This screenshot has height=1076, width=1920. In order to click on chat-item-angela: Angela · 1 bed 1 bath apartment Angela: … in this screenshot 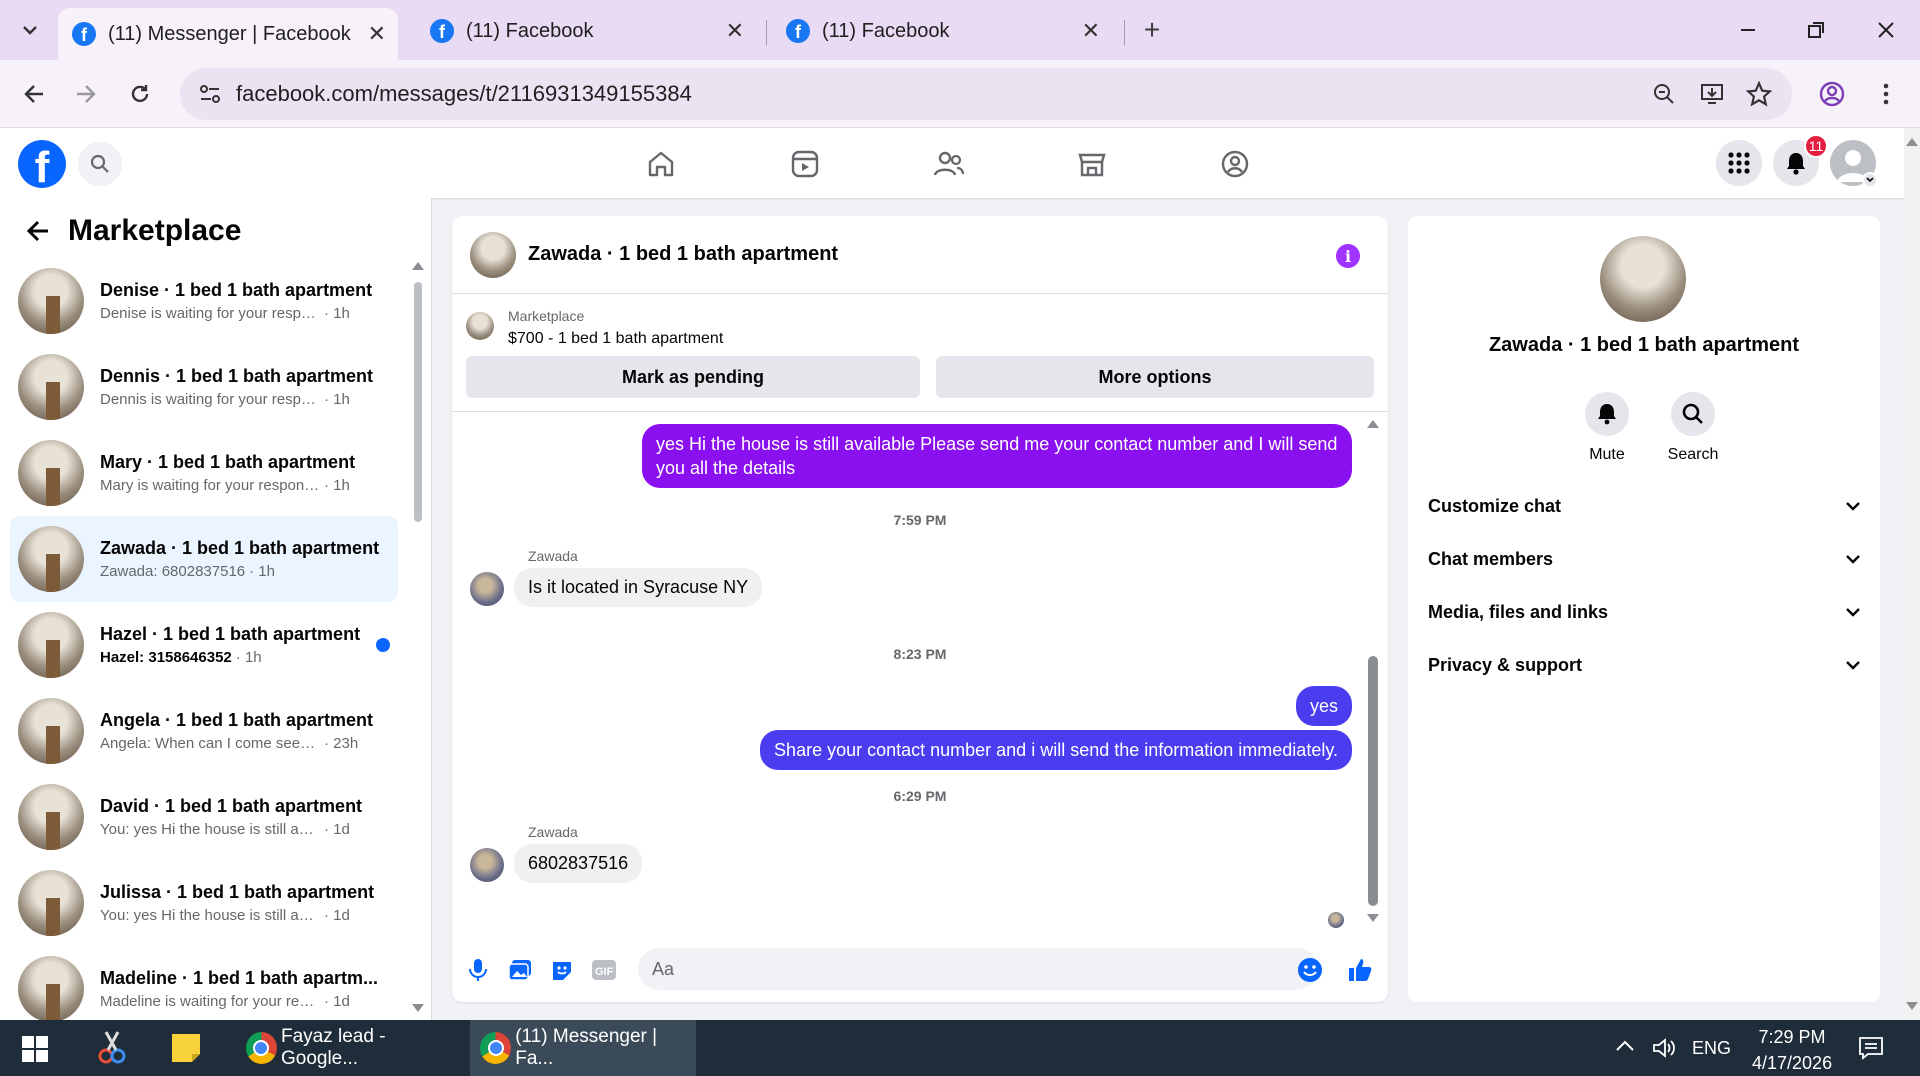, I will do `click(204, 731)`.